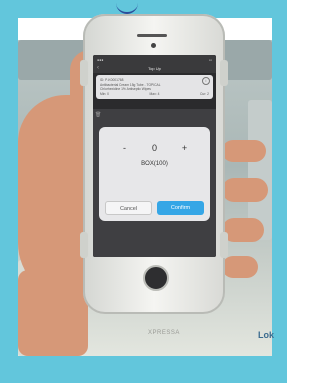  Describe the element at coordinates (143, 369) in the screenshot. I see `frame-bottom-border` at that location.